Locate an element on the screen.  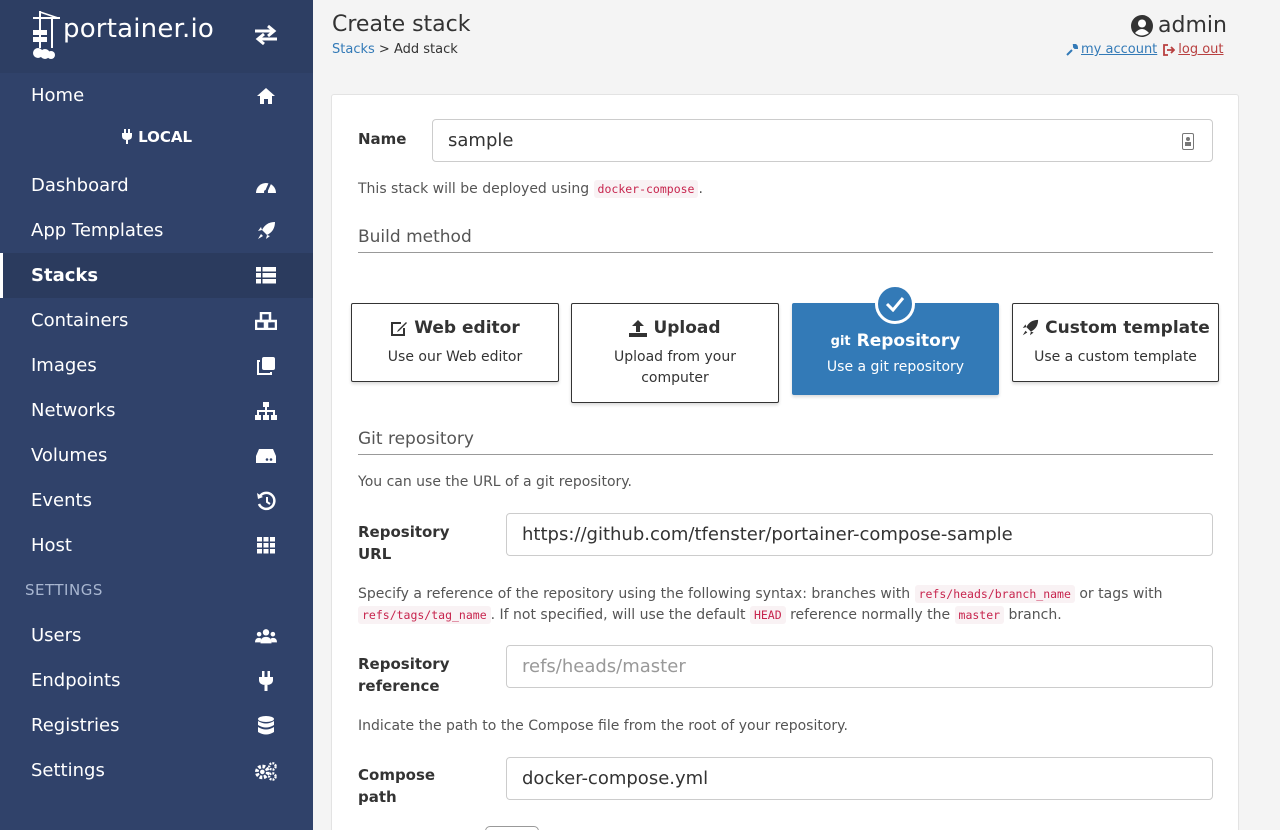
build-method-title-row: Upload is located at coordinates (675, 328).